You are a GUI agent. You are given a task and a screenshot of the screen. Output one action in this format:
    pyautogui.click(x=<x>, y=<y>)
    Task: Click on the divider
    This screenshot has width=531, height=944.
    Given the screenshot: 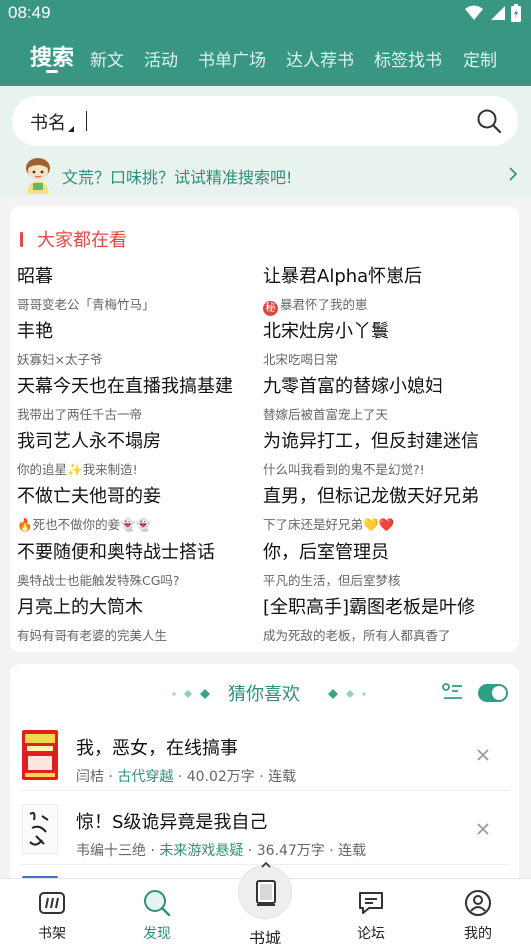 What is the action you would take?
    pyautogui.click(x=265, y=790)
    